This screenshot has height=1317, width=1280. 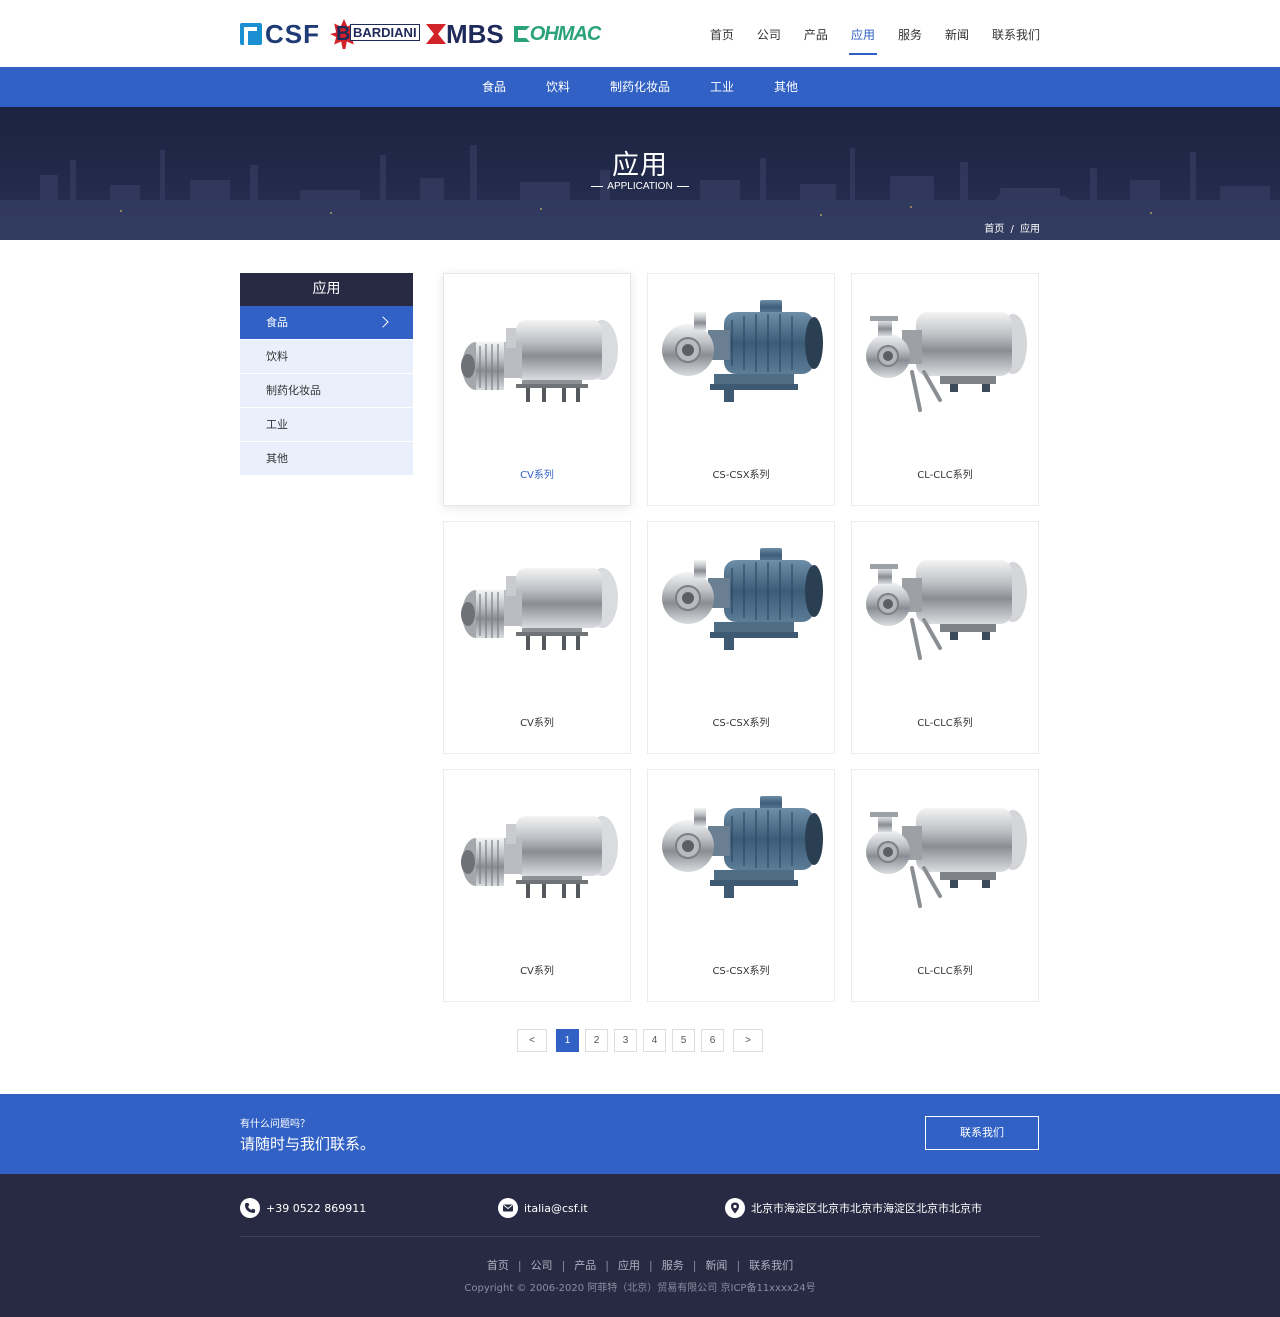 What do you see at coordinates (542, 1265) in the screenshot?
I see `footer-link-company: 公司` at bounding box center [542, 1265].